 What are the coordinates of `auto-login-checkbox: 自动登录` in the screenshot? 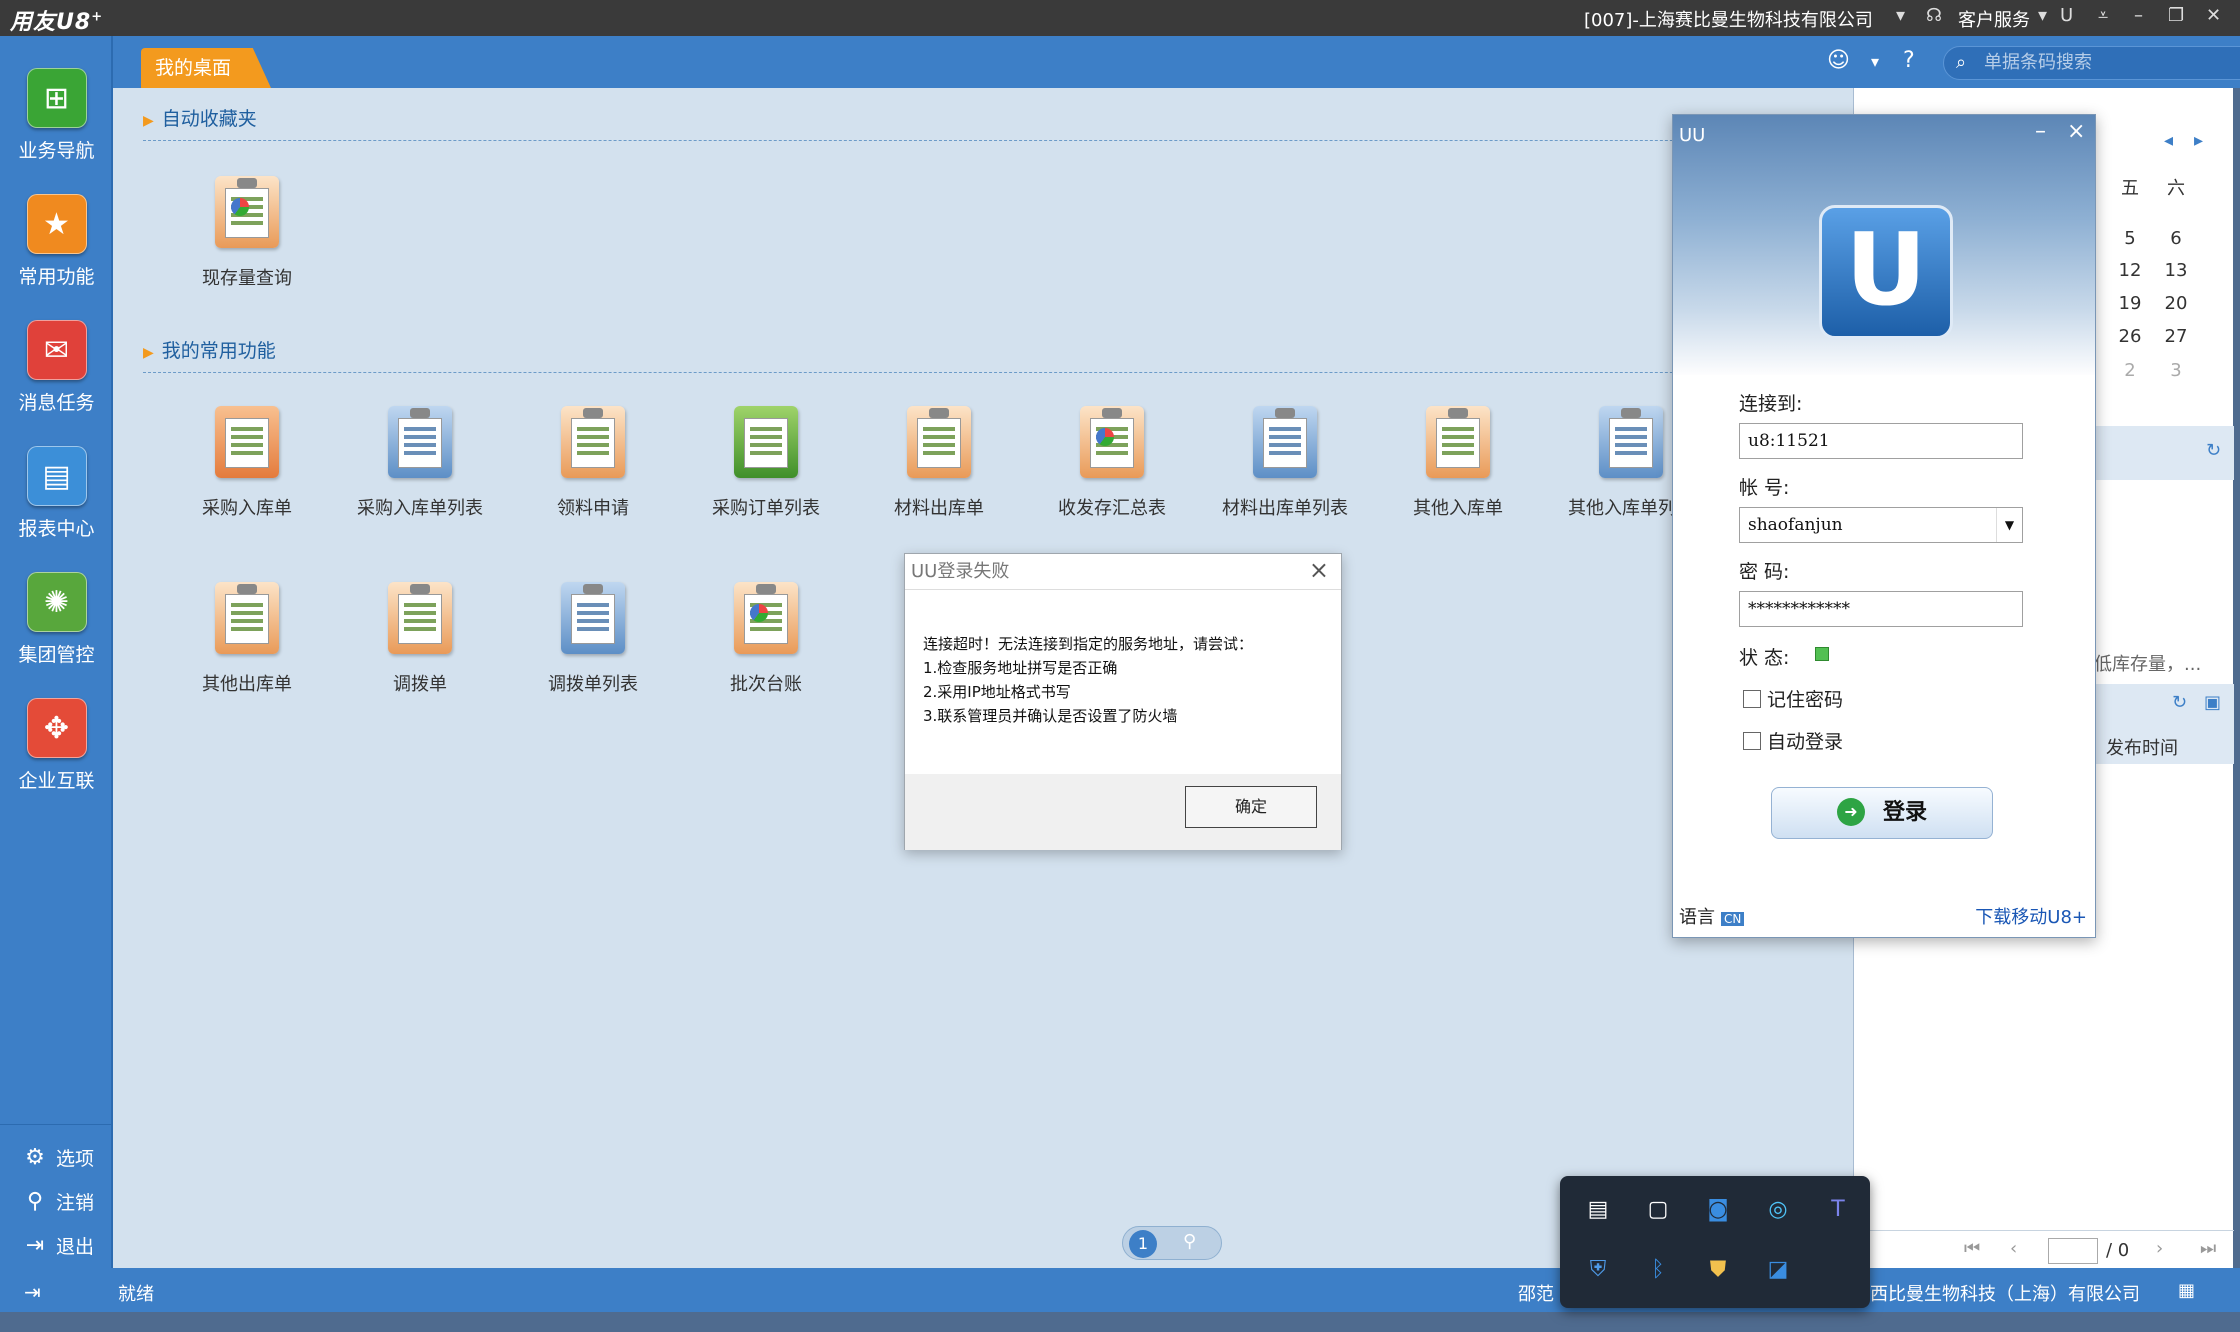 It's located at (1793, 740).